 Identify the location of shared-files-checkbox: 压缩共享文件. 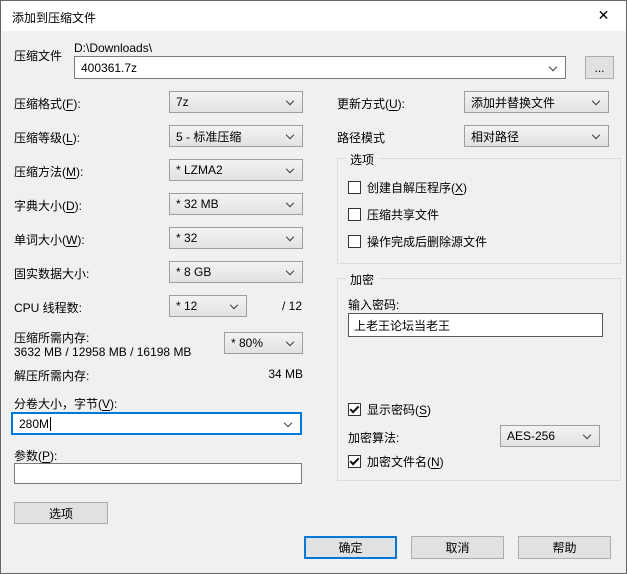
(393, 214).